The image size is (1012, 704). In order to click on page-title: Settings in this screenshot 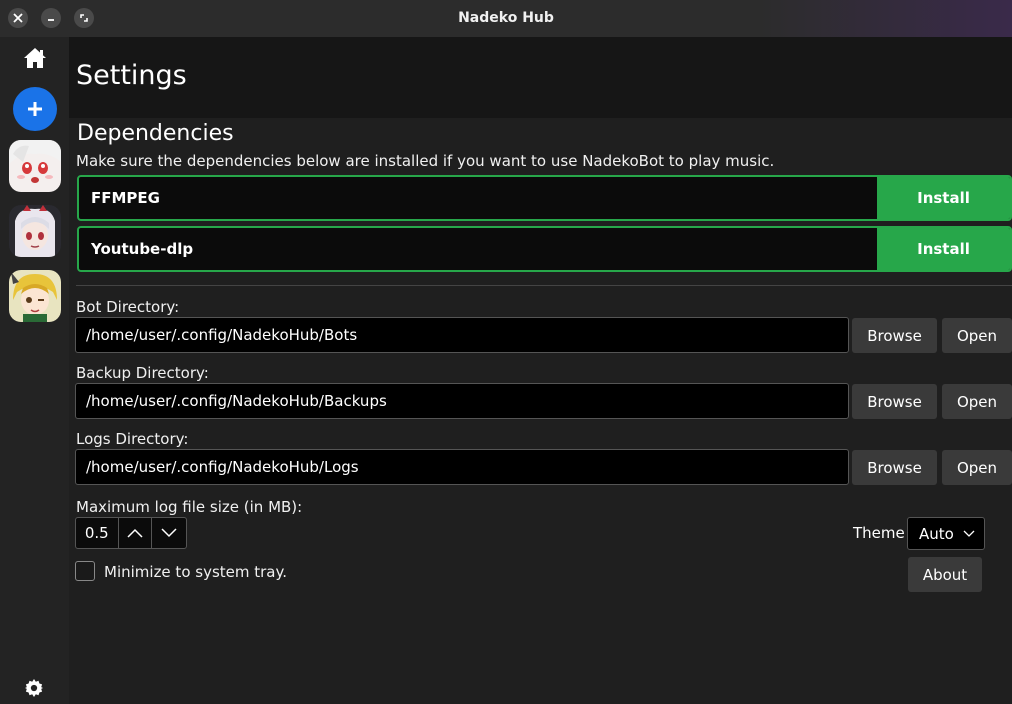, I will do `click(131, 75)`.